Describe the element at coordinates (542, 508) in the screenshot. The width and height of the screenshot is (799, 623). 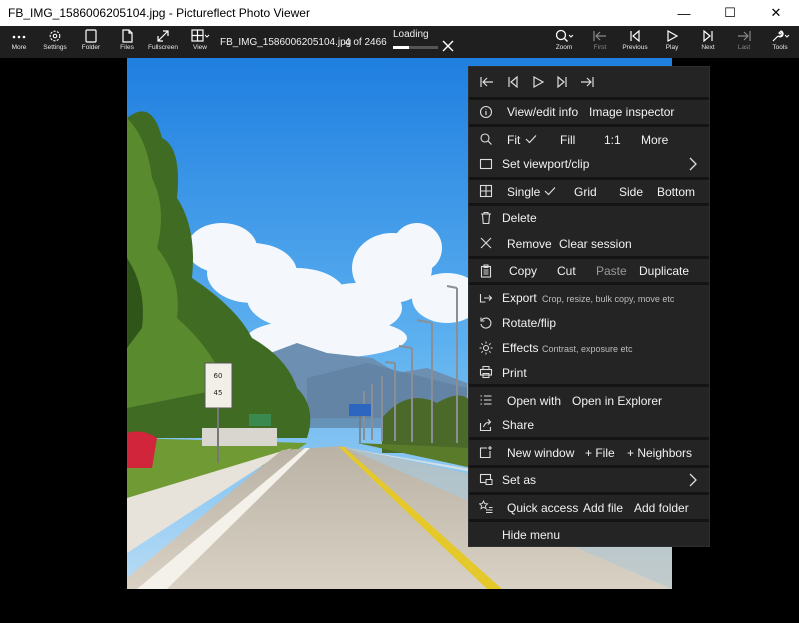
I see `quick-access-item: Quick access` at that location.